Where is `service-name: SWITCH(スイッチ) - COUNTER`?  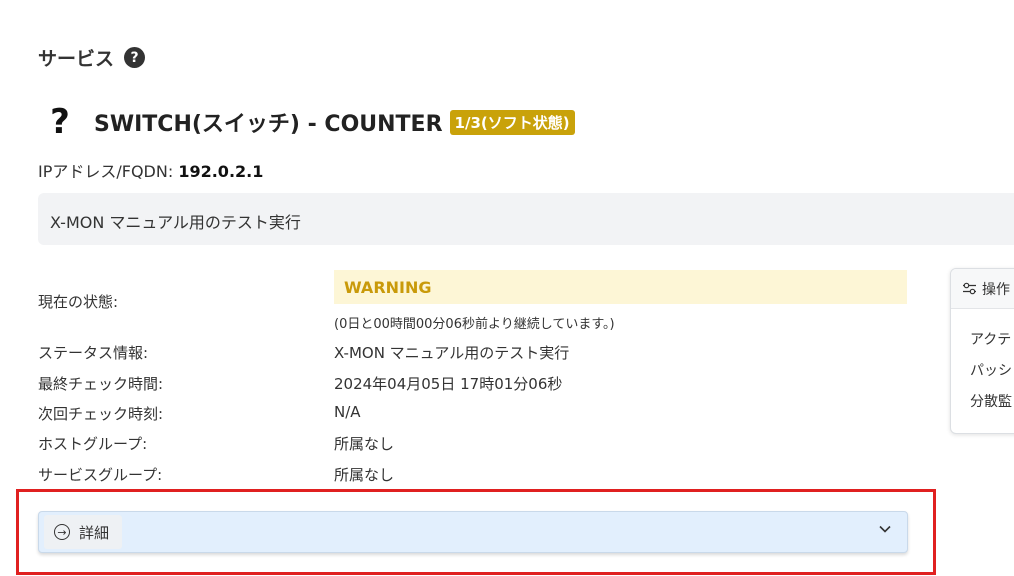
service-name: SWITCH(スイッチ) - COUNTER is located at coordinates (268, 124).